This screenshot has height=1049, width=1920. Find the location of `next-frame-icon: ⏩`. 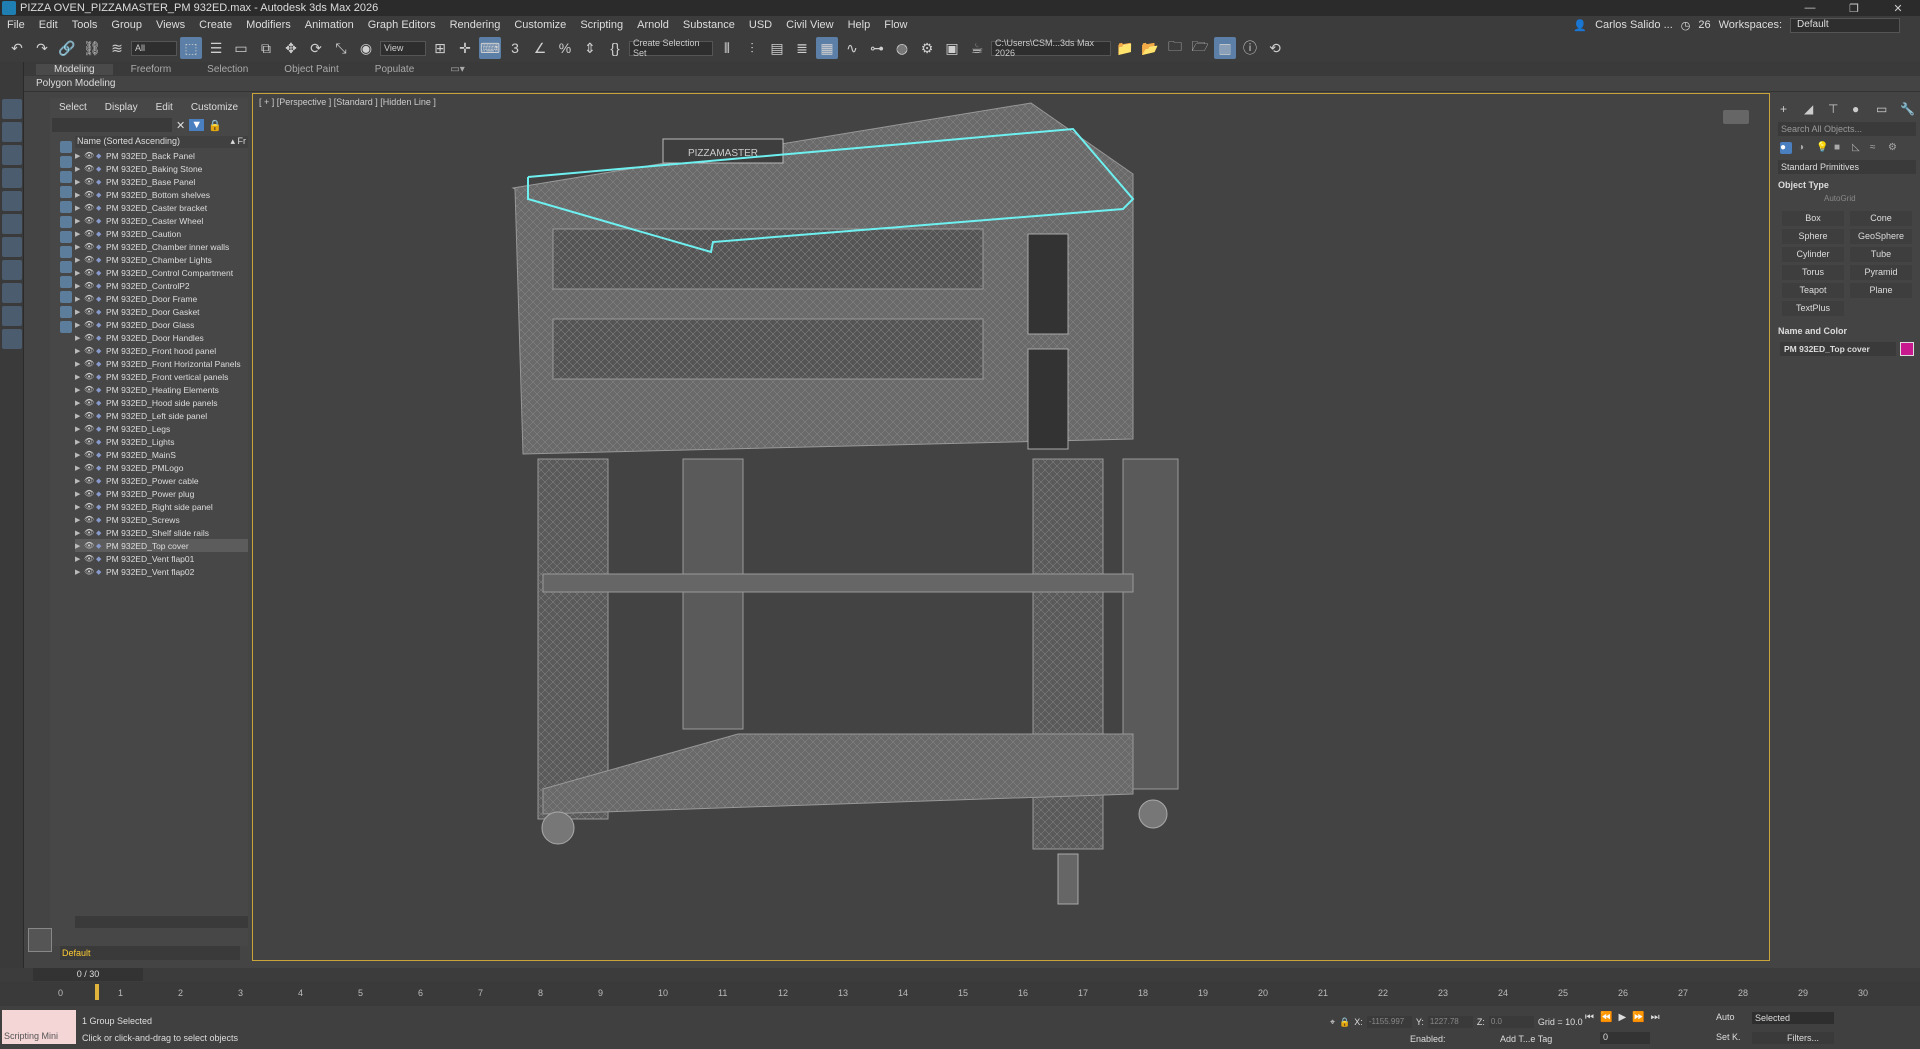

next-frame-icon: ⏩ is located at coordinates (1638, 1017).